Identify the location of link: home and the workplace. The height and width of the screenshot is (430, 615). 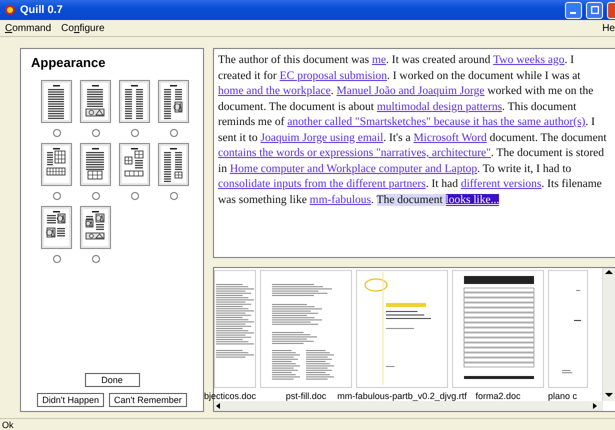
(274, 91).